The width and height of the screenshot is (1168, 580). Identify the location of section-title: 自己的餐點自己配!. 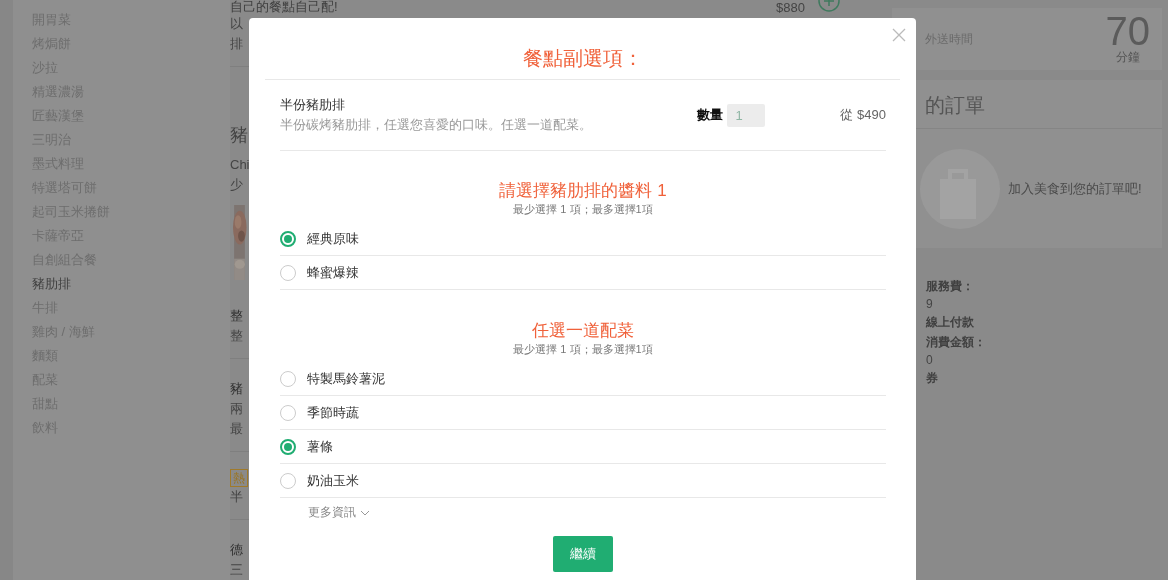
(284, 7).